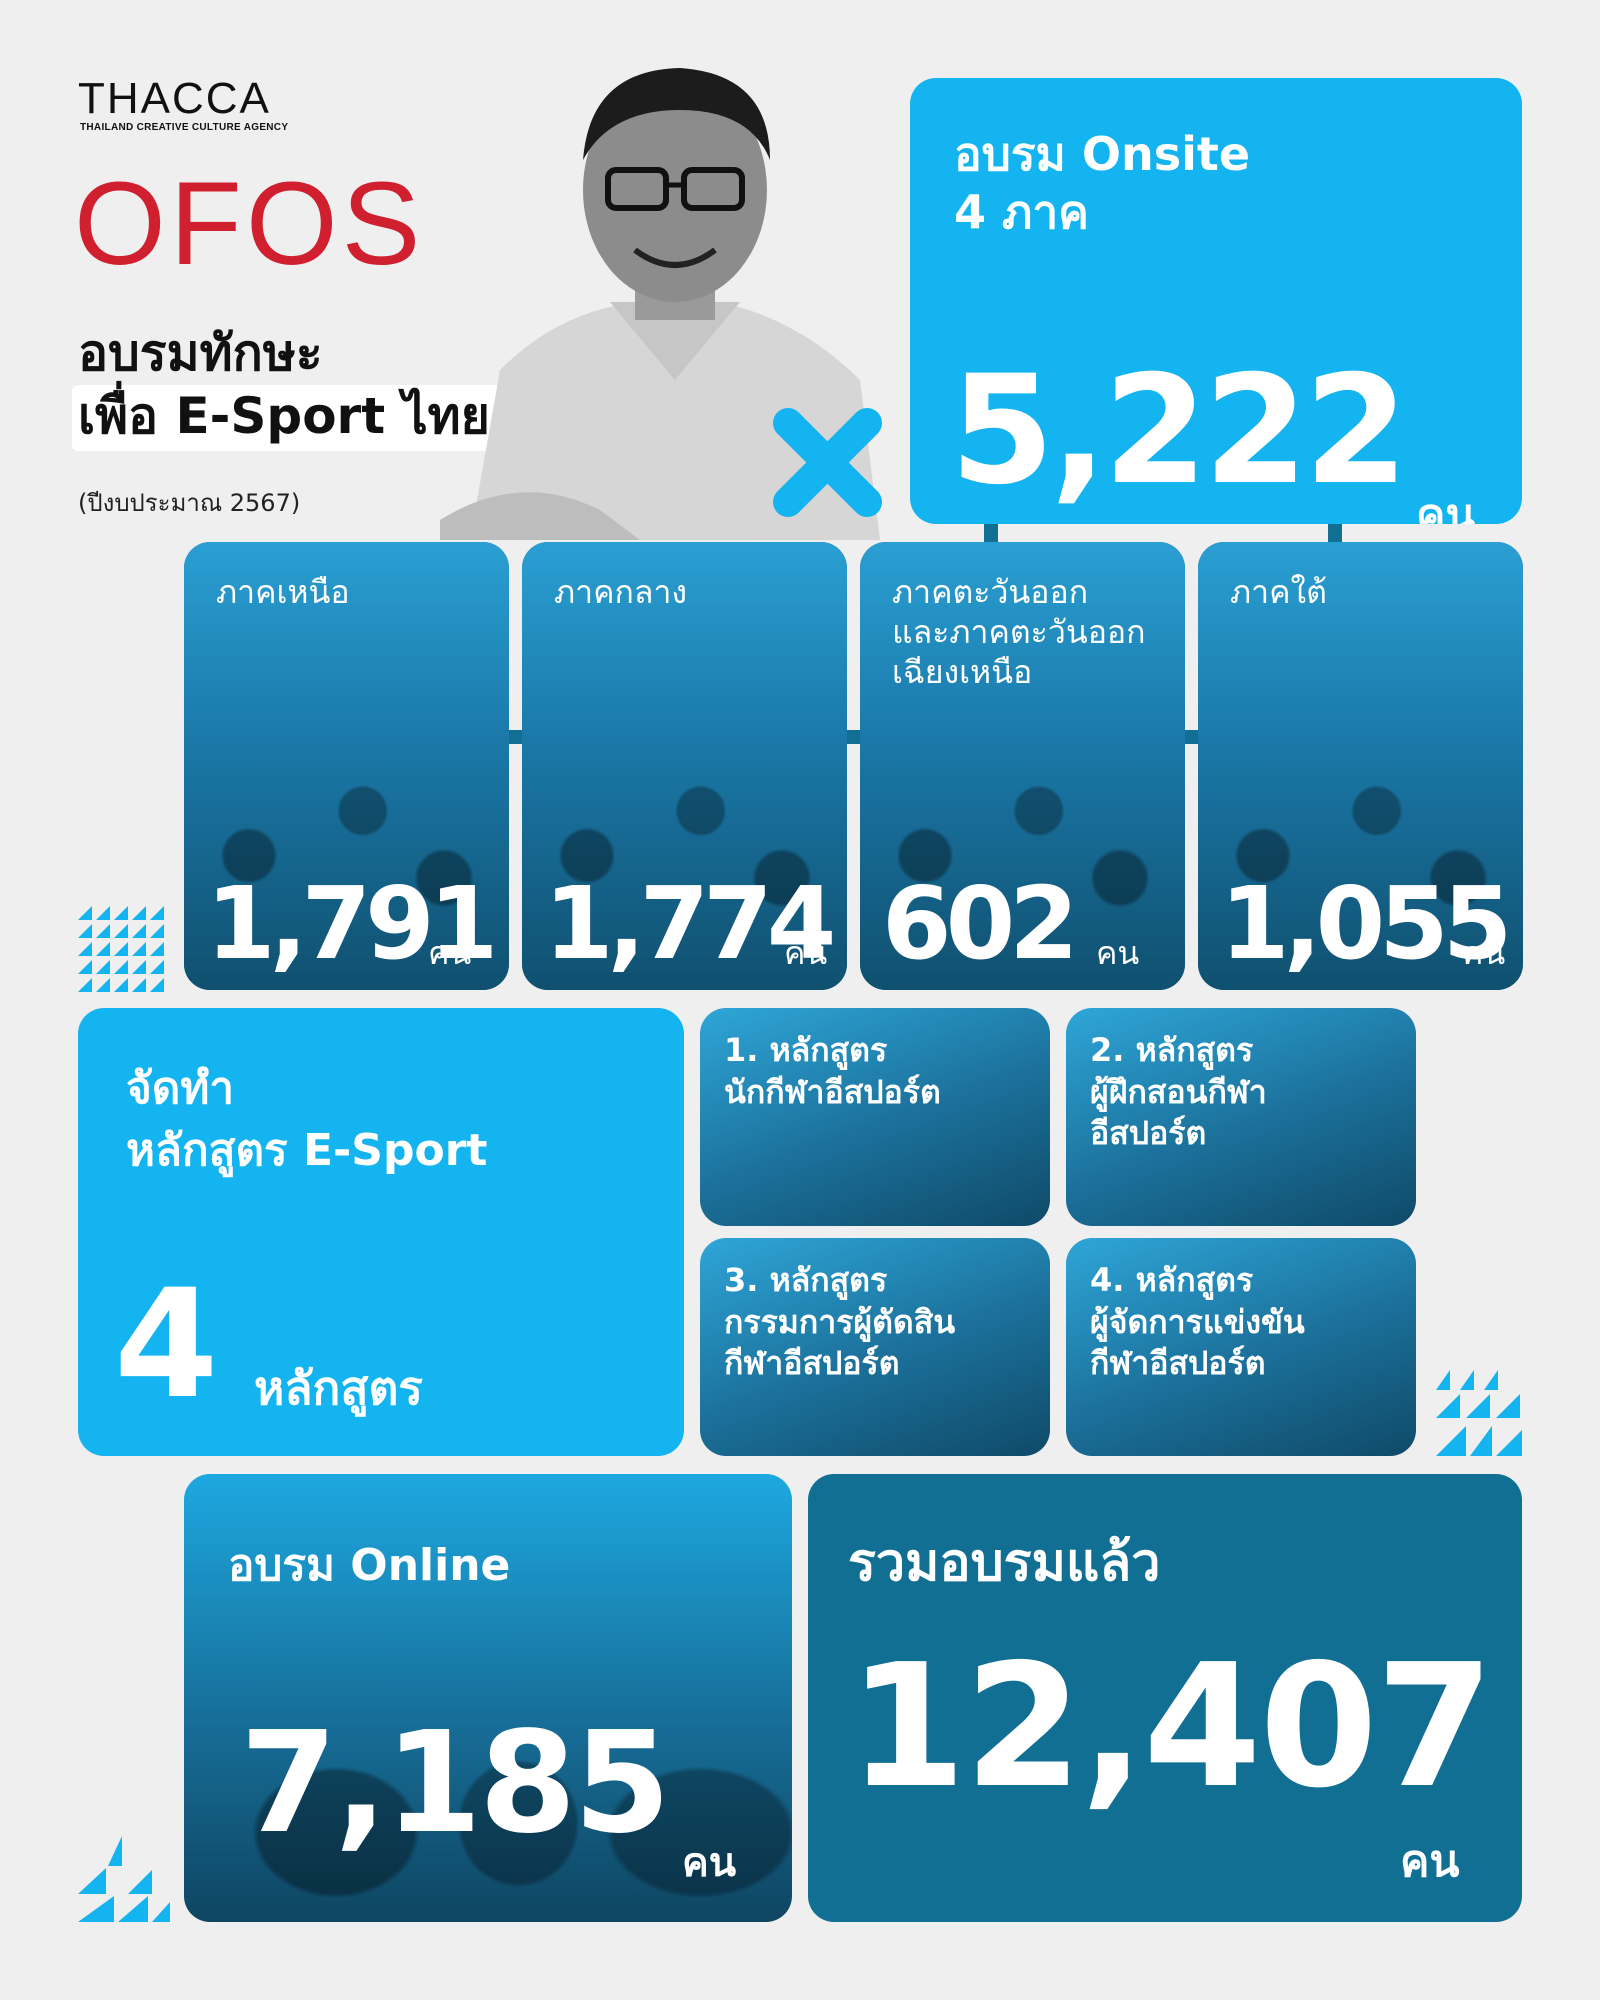 The height and width of the screenshot is (2000, 1600). Describe the element at coordinates (832, 1091) in the screenshot. I see `course-label-line: นักกีฬาอีสปอร์ต` at that location.